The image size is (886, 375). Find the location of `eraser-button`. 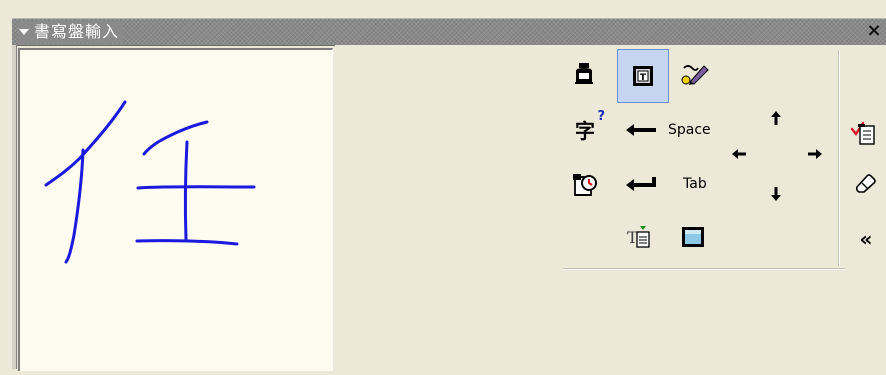

eraser-button is located at coordinates (865, 183).